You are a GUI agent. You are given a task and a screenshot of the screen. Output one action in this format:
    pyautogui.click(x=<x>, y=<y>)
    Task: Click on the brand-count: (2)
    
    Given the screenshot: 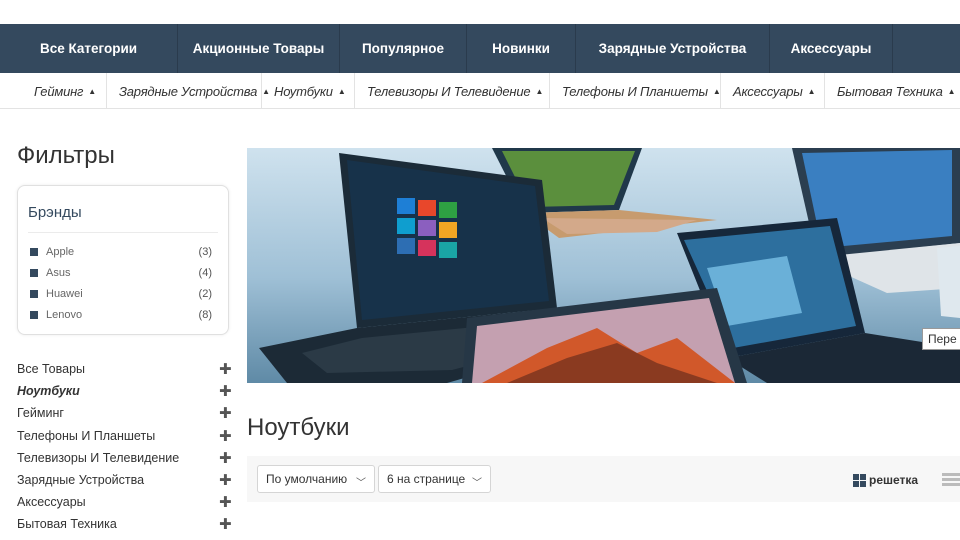 What is the action you would take?
    pyautogui.click(x=205, y=294)
    